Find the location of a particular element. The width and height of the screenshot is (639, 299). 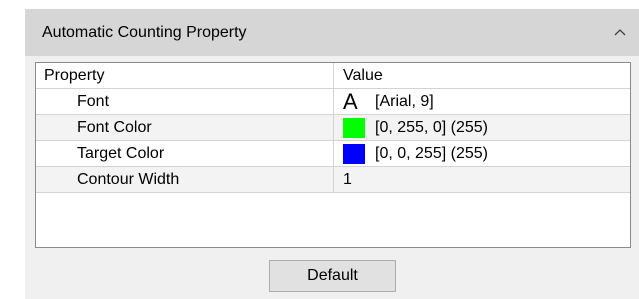

collapse-button is located at coordinates (620, 32).